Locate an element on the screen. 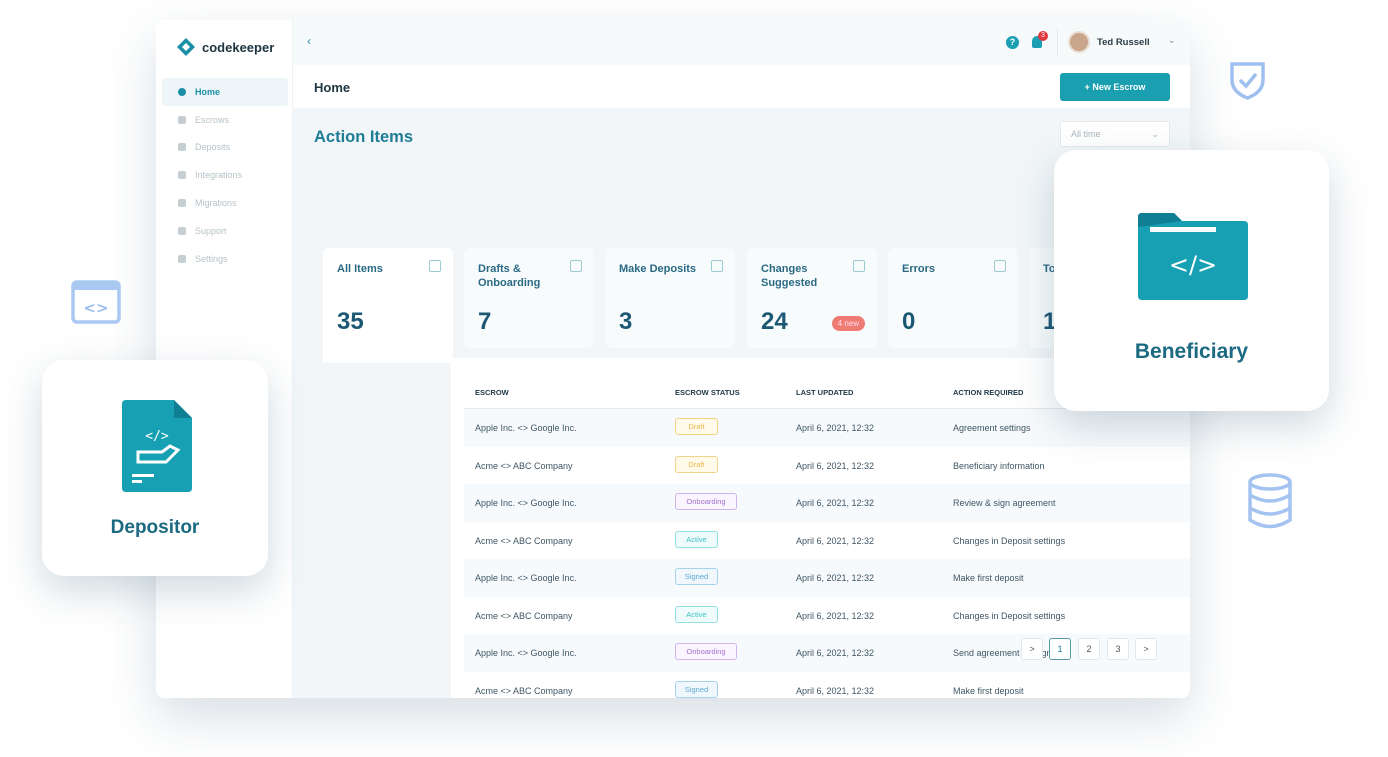 Image resolution: width=1388 pixels, height=757 pixels. action-required: Review & sign agreement is located at coordinates (1004, 503).